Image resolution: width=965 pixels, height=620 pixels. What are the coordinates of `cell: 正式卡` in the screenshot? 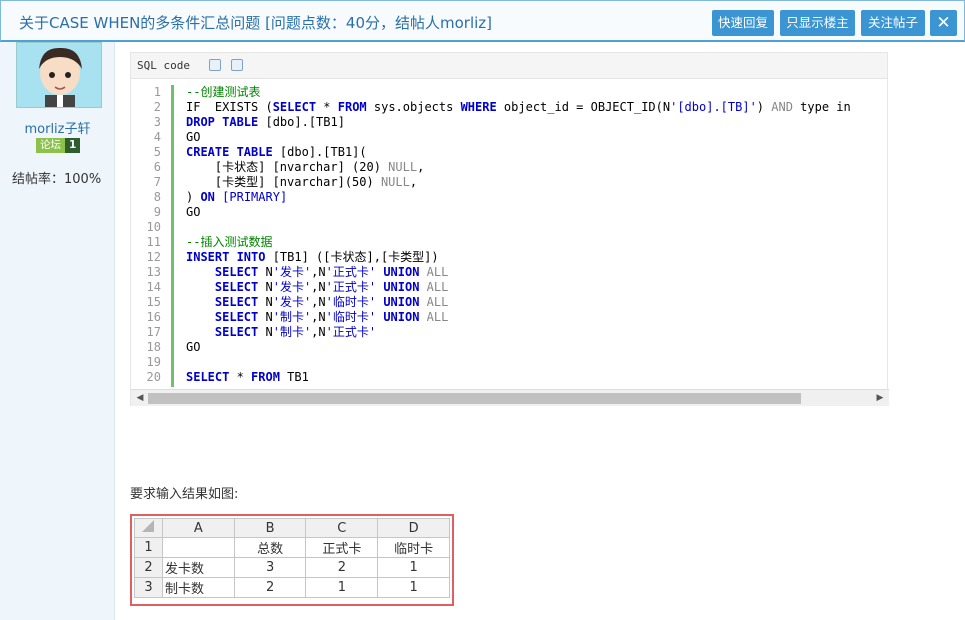 It's located at (342, 547).